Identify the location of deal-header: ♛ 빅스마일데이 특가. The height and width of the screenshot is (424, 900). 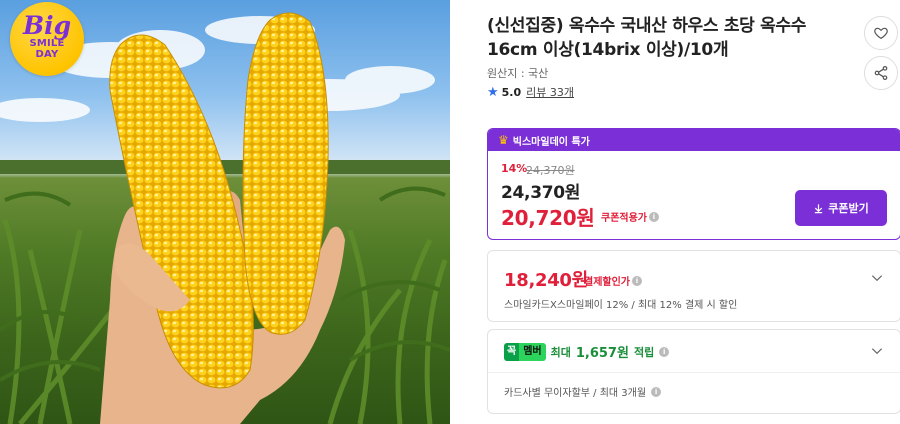
(694, 140).